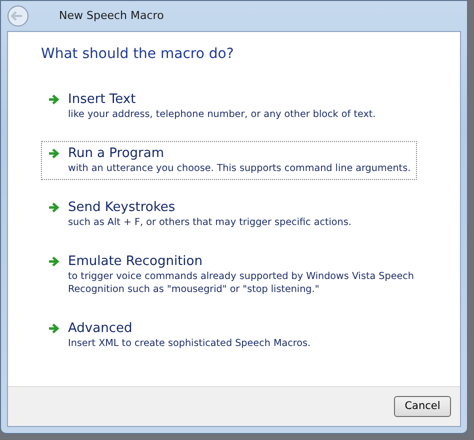 The image size is (474, 440). Describe the element at coordinates (138, 54) in the screenshot. I see `page-heading: What should the macro do?` at that location.